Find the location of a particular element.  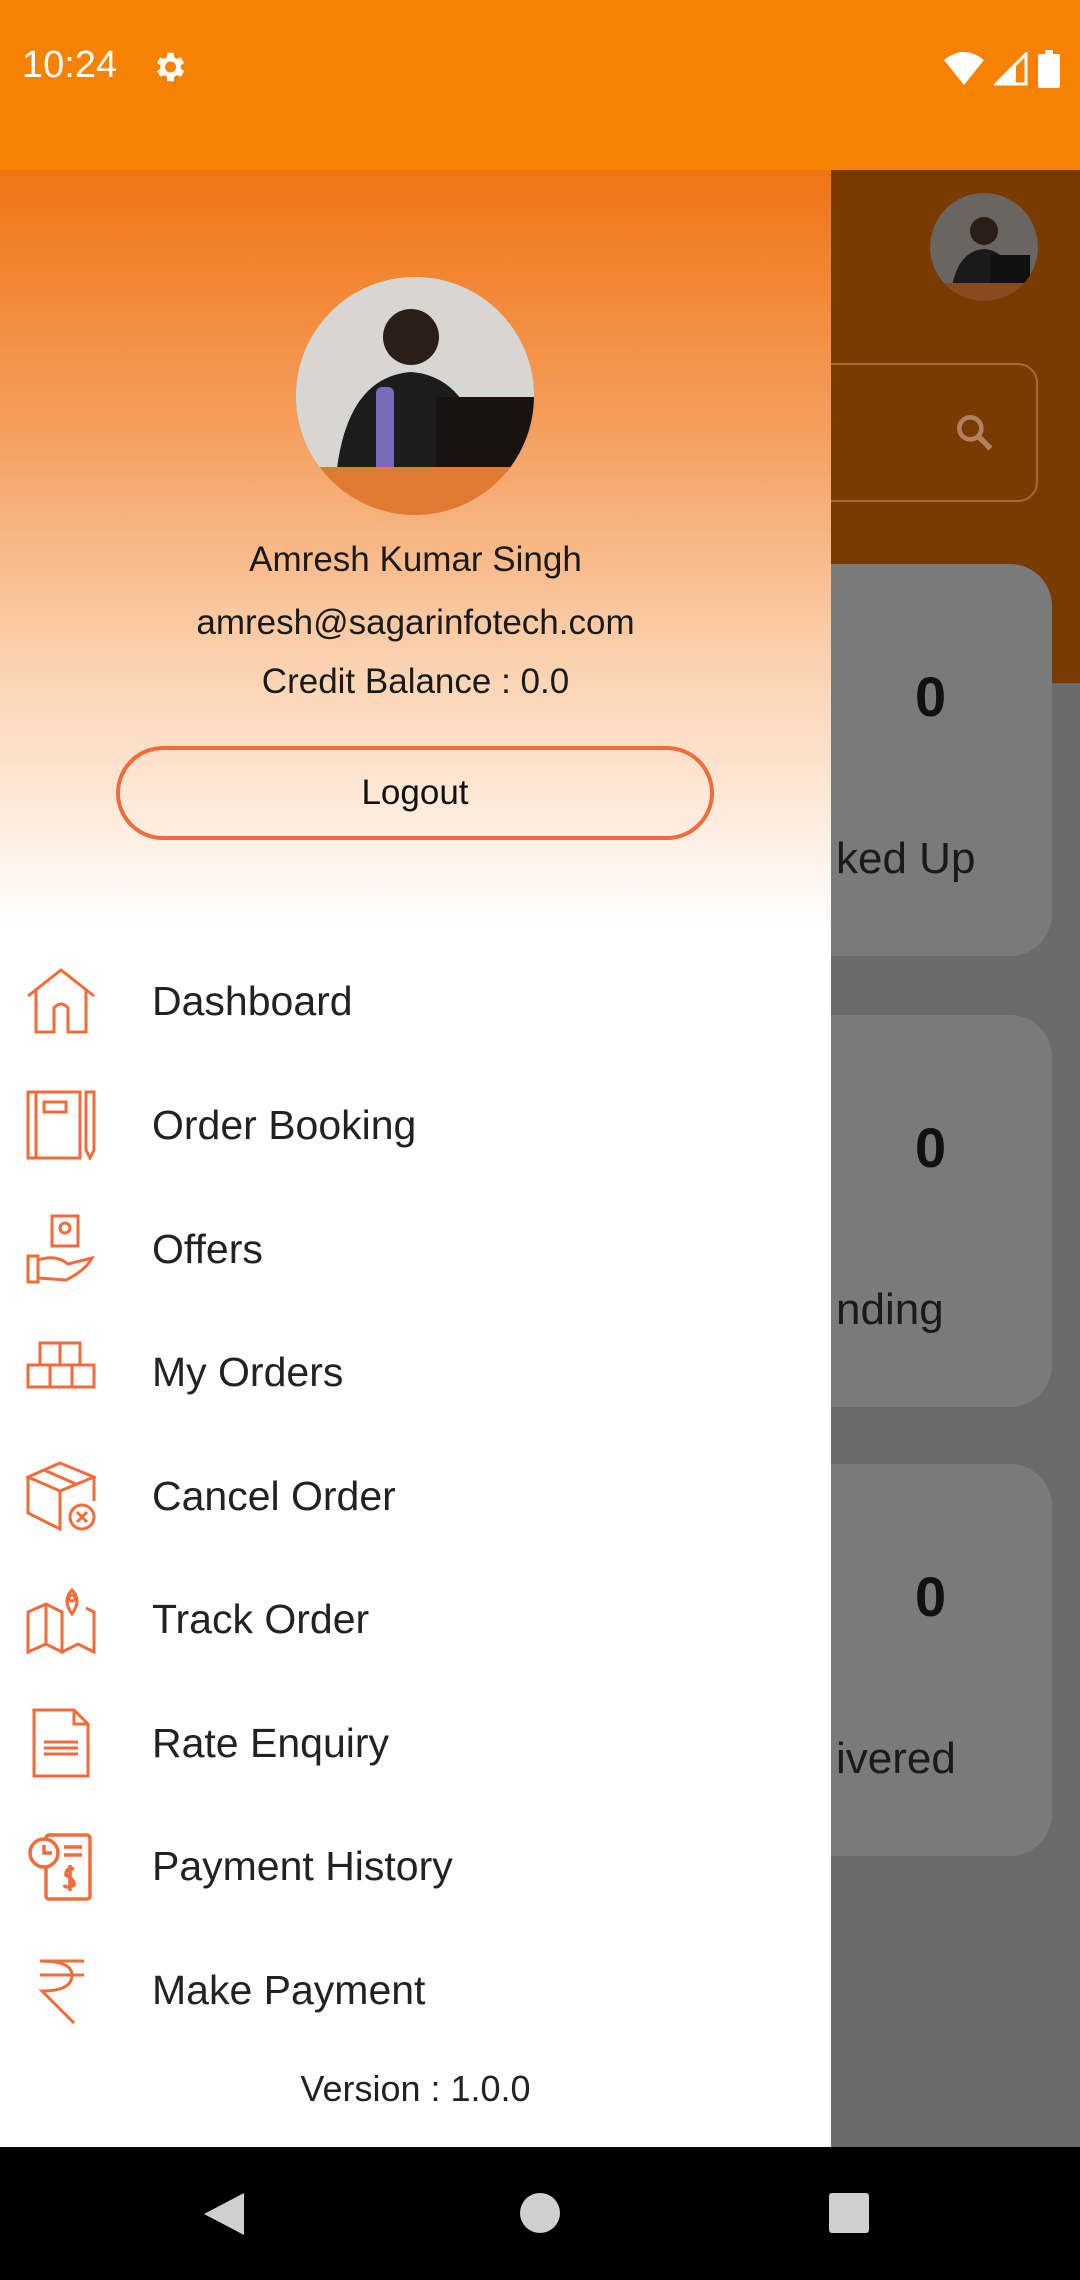

menu-label: Offers is located at coordinates (207, 1248).